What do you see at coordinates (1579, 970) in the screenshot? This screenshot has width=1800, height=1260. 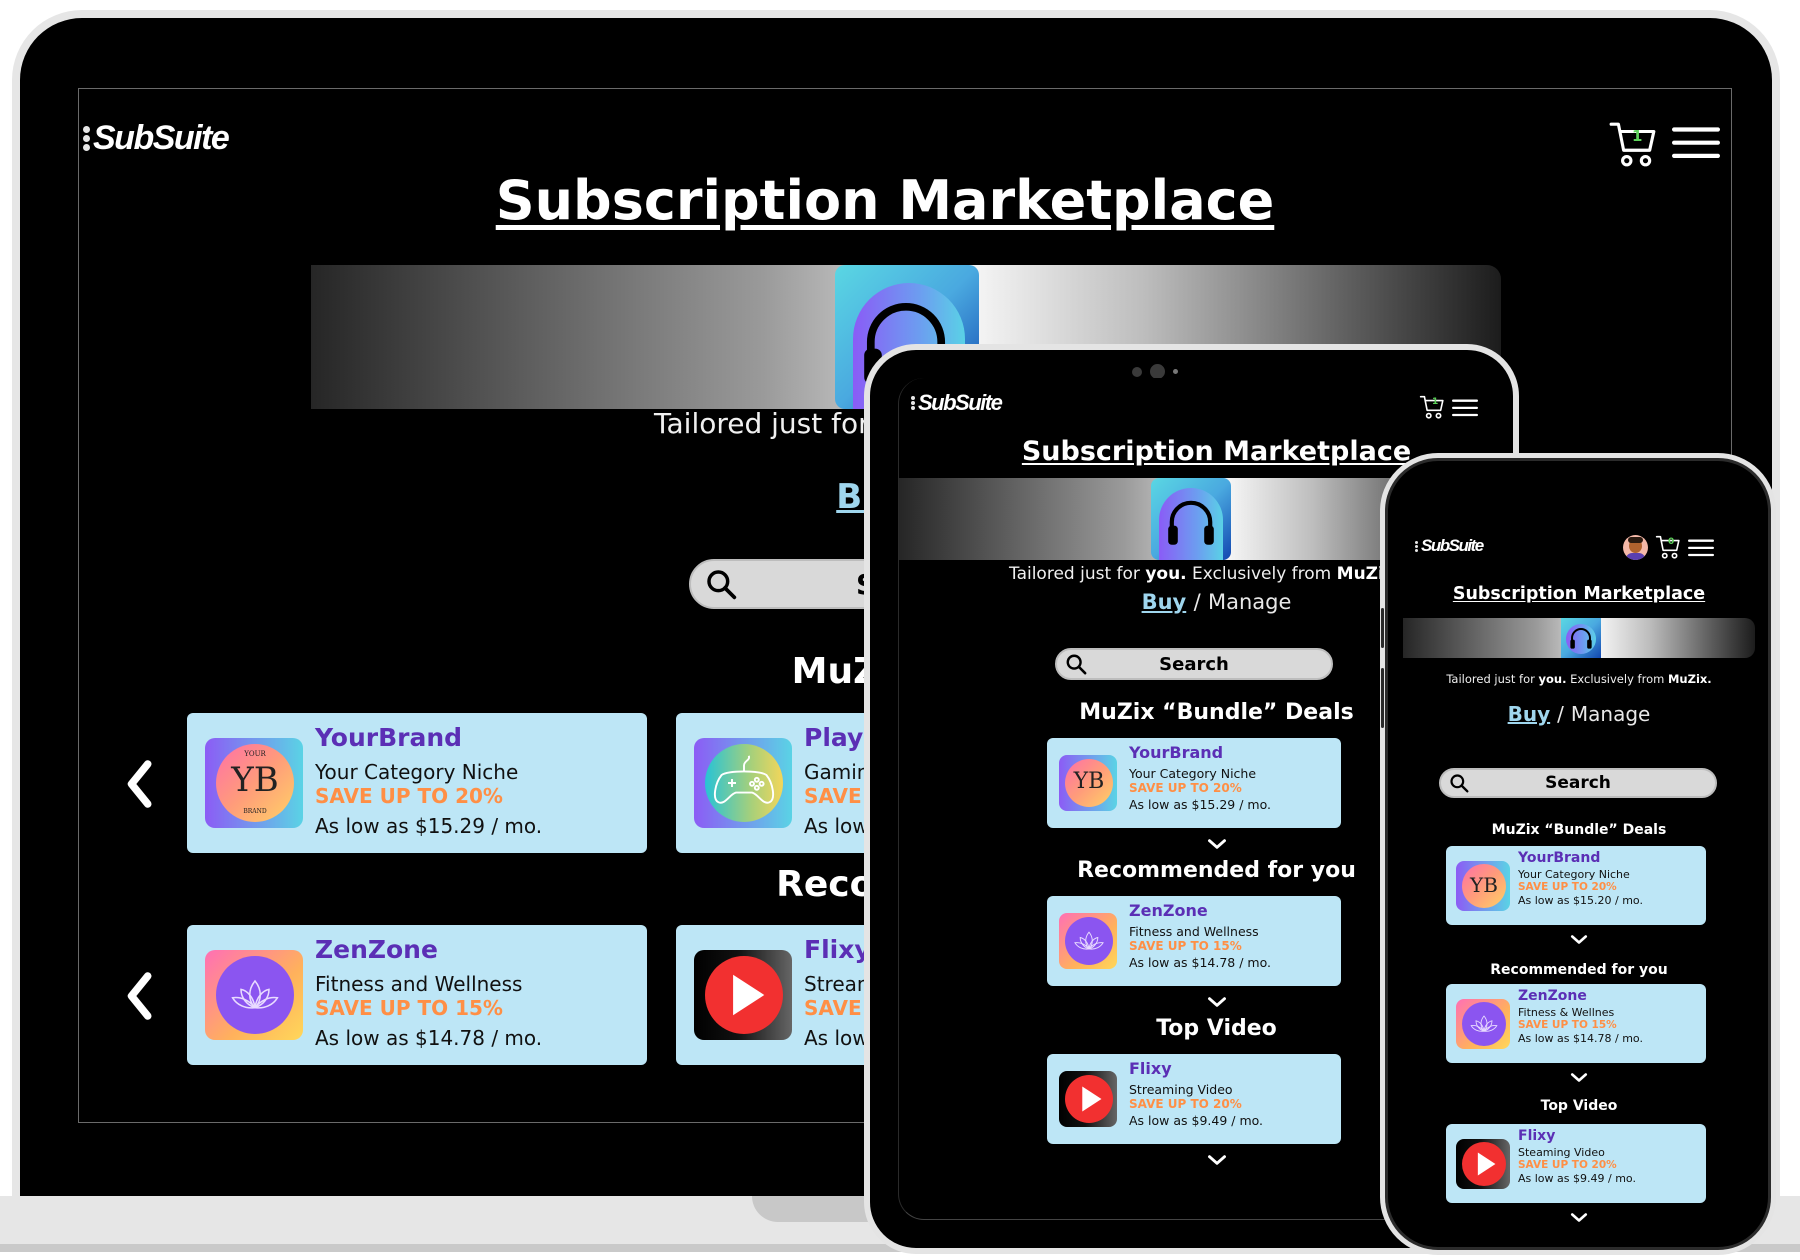 I see `section-heading-recommended: Recommended for you` at bounding box center [1579, 970].